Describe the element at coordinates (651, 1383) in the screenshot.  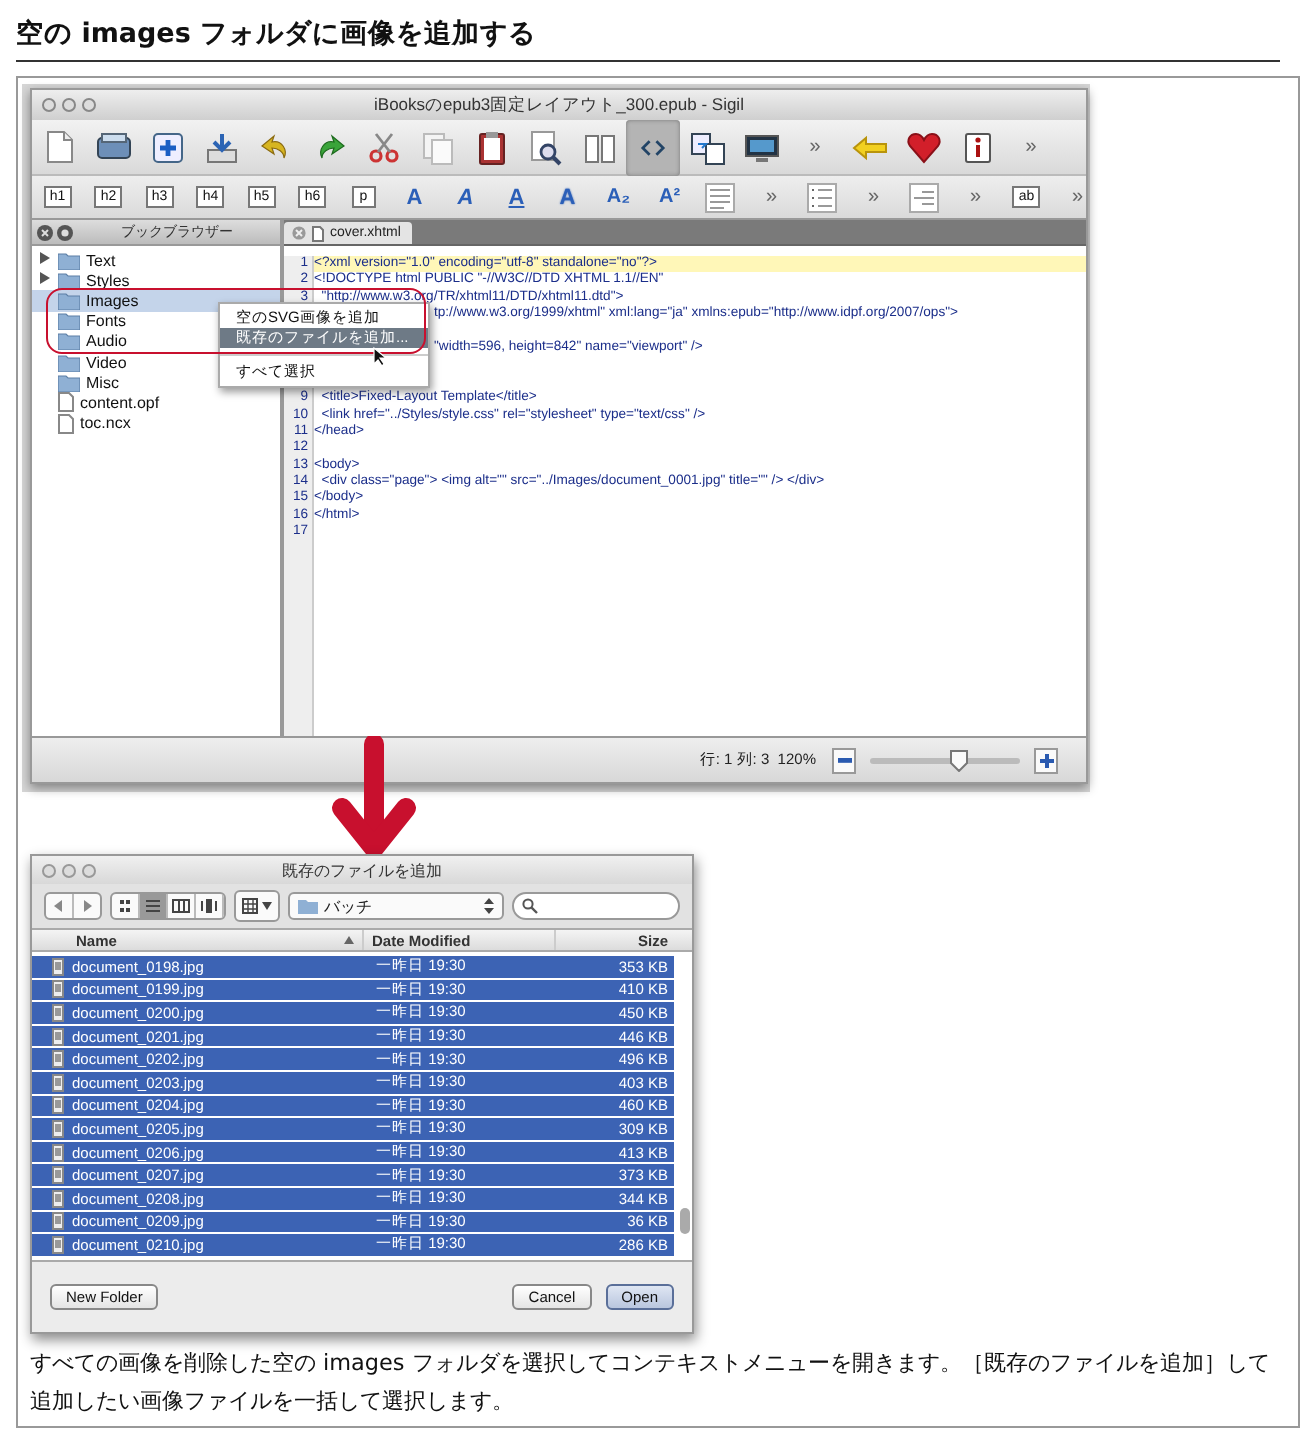
I see `caption-paragraph: すべての画像を削除した空の images フォルダを選択してコンテキストメニューを開きます。［既存のファイルを追加］して追加したい画像ファイルを一括して選択します。` at that location.